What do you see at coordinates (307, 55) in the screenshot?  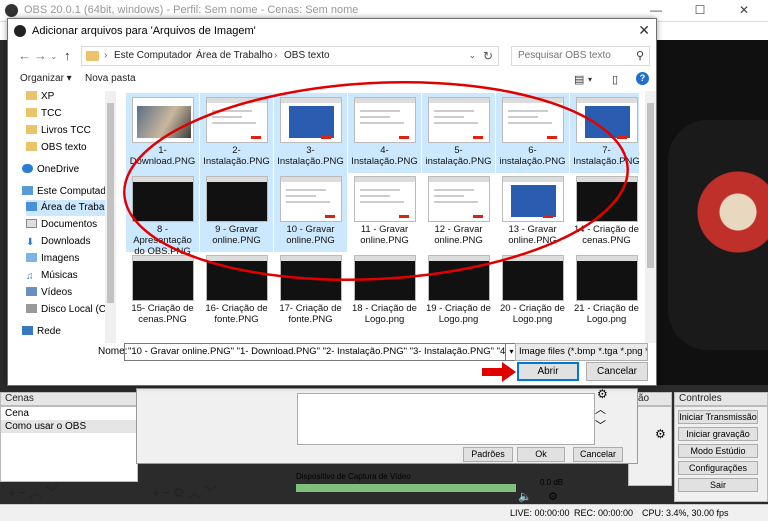 I see `breadcrumb-obs-texto: OBS texto` at bounding box center [307, 55].